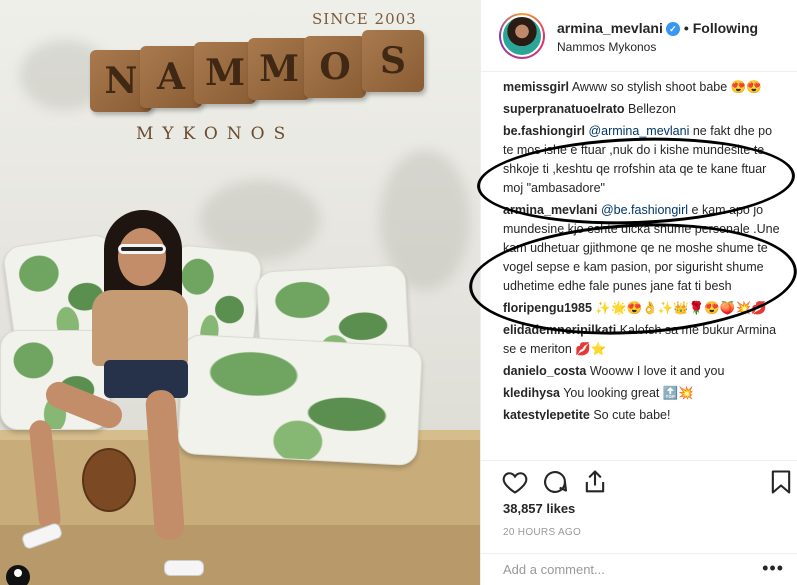  What do you see at coordinates (18, 575) in the screenshot?
I see `tagged-user-icon` at bounding box center [18, 575].